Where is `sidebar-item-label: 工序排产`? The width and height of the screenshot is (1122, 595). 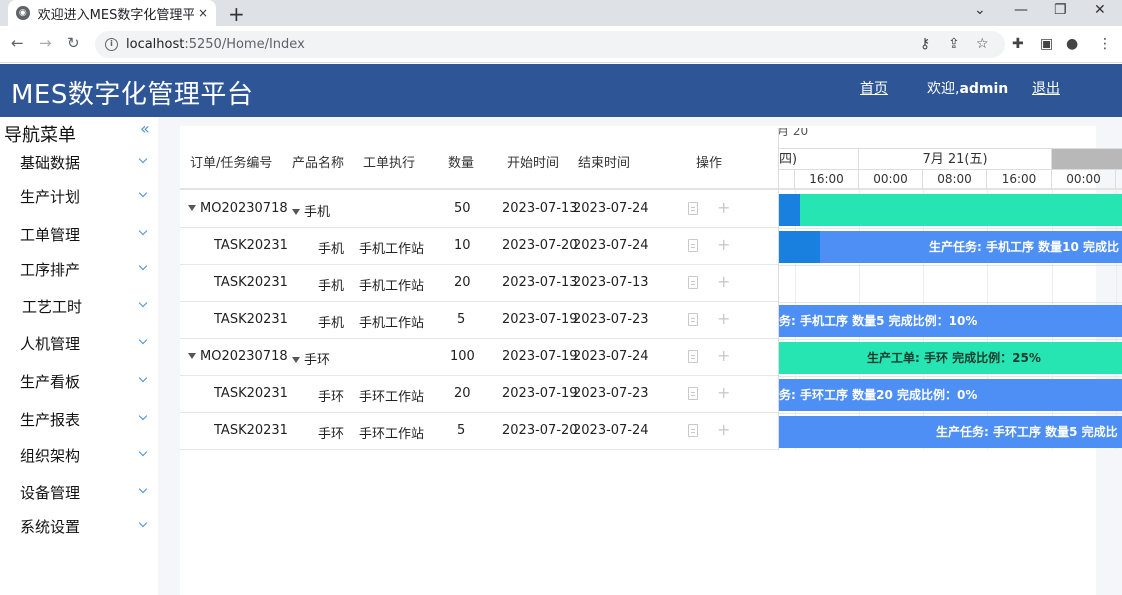 sidebar-item-label: 工序排产 is located at coordinates (50, 270).